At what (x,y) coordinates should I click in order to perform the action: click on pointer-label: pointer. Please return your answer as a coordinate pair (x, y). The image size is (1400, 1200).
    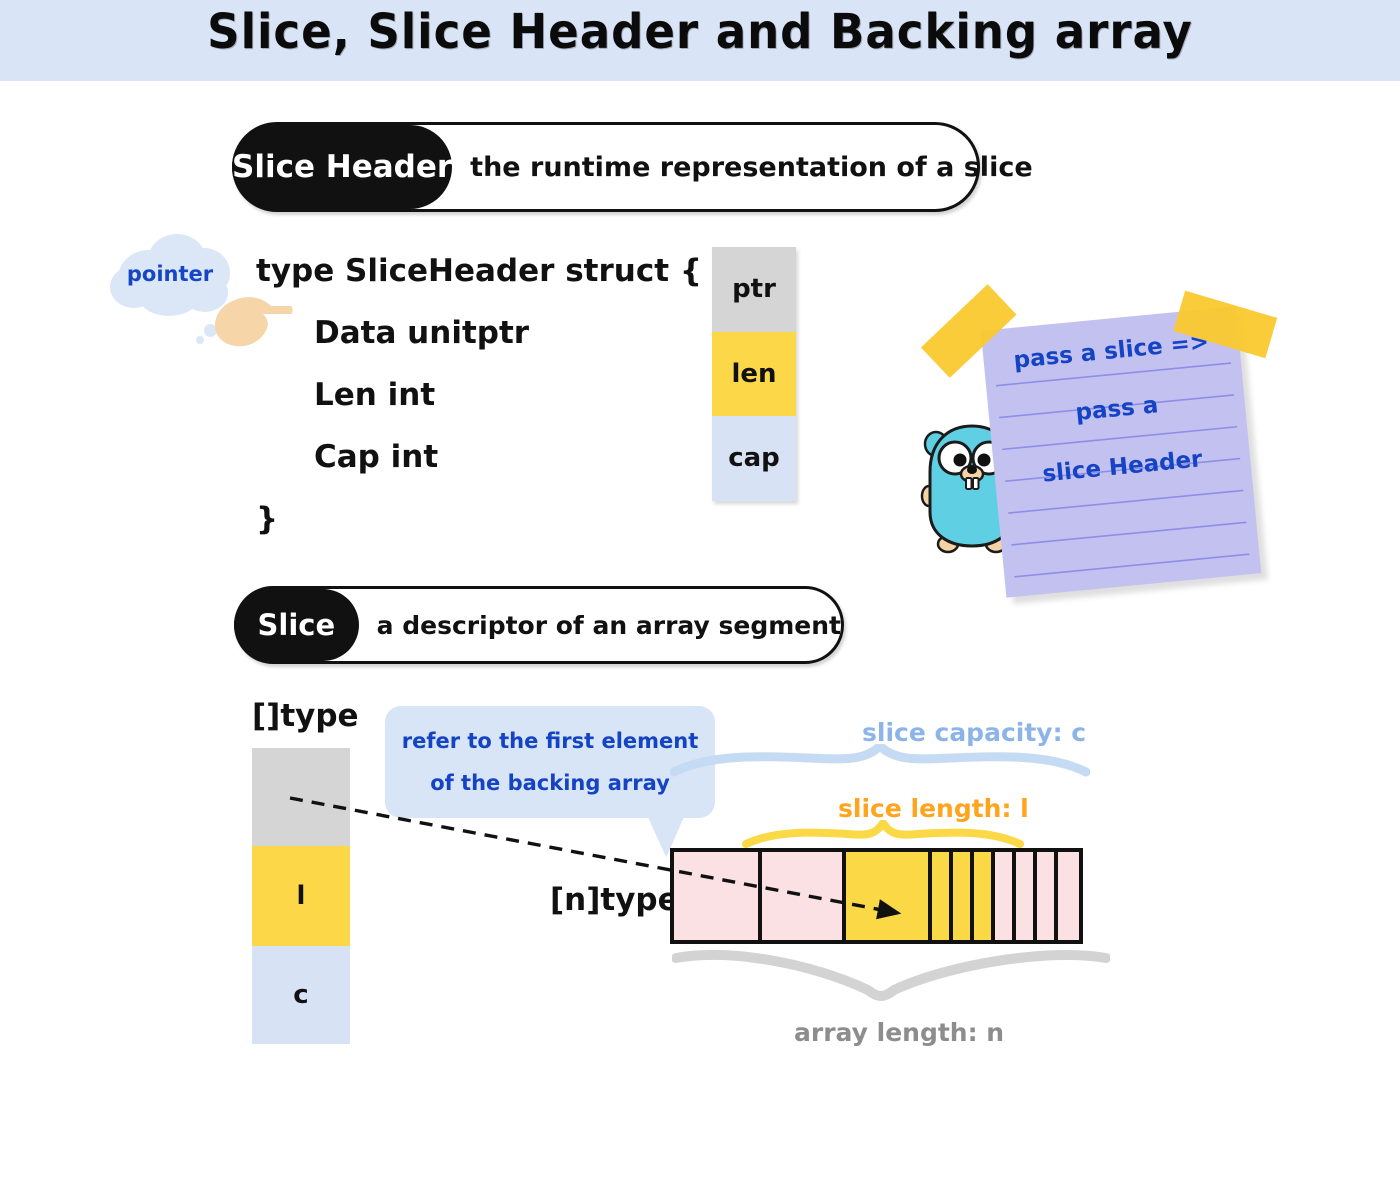
    Looking at the image, I should click on (170, 274).